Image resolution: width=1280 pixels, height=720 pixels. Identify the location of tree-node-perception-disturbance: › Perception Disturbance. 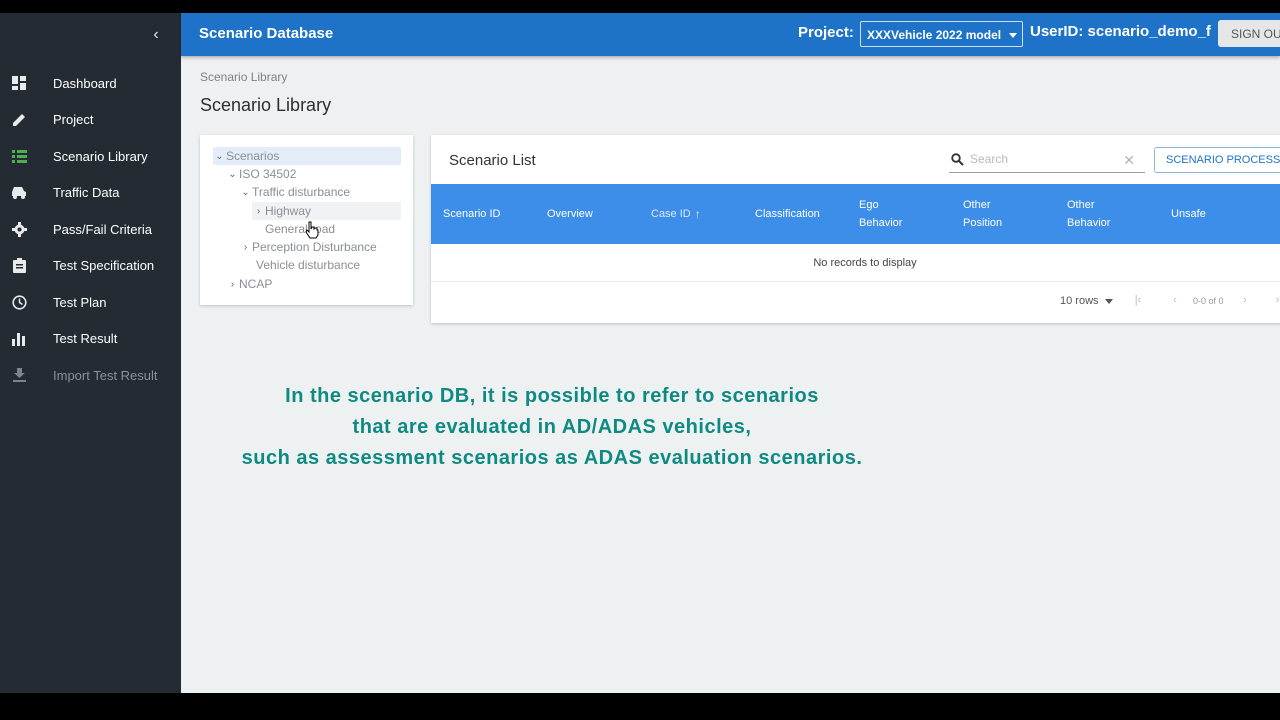
(308, 247).